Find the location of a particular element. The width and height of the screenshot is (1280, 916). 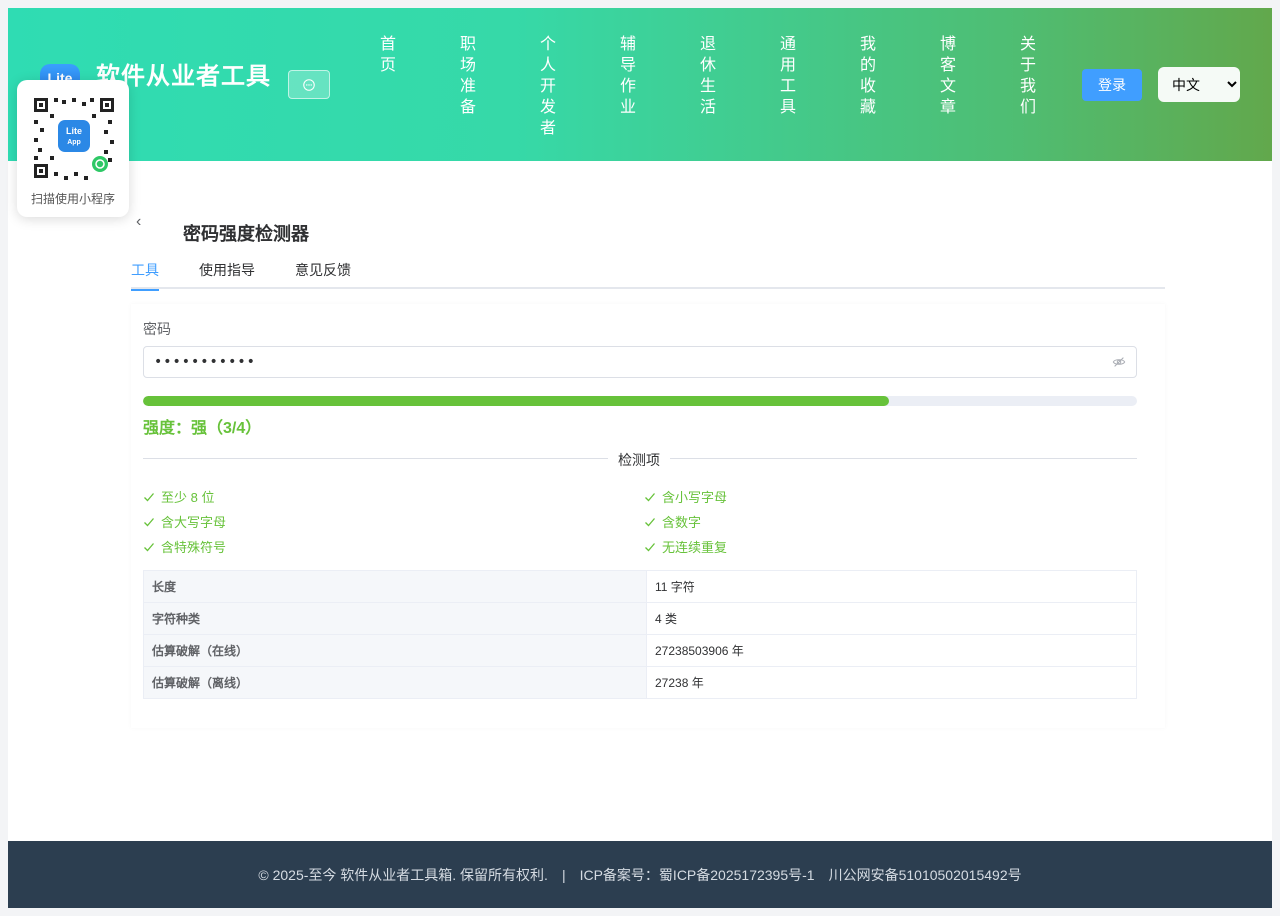

nav-item-career-prep: 职场准备 is located at coordinates (468, 76).